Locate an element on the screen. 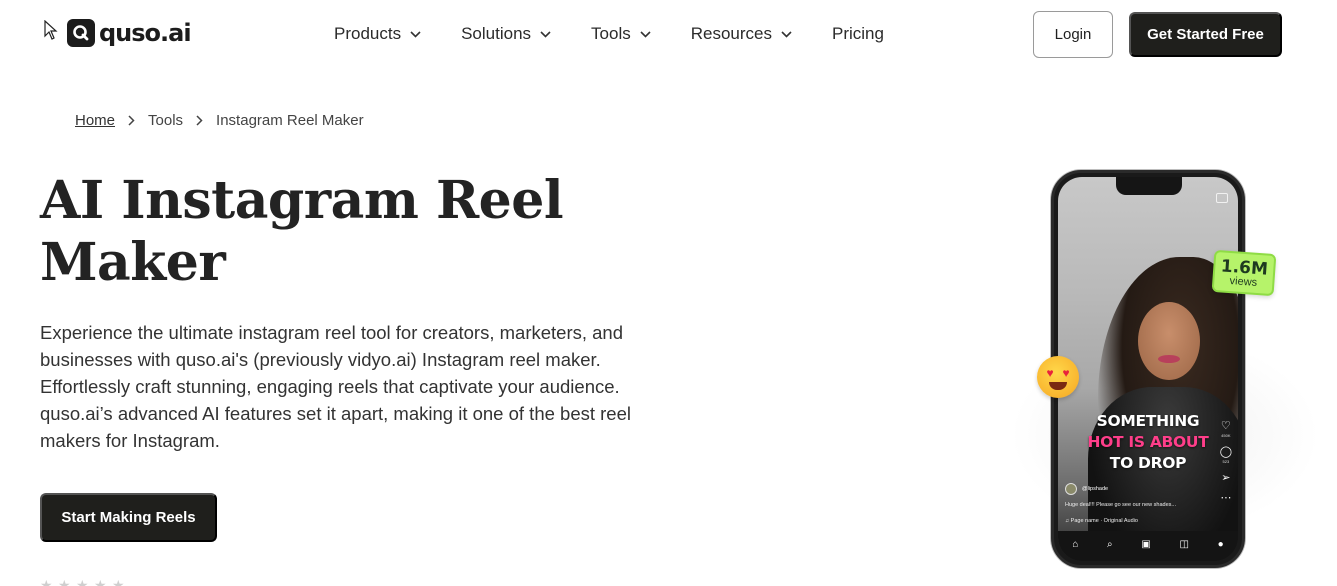 This screenshot has height=586, width=1337. rating-stars: ★ ★ ★ ★ ★ is located at coordinates (83, 582).